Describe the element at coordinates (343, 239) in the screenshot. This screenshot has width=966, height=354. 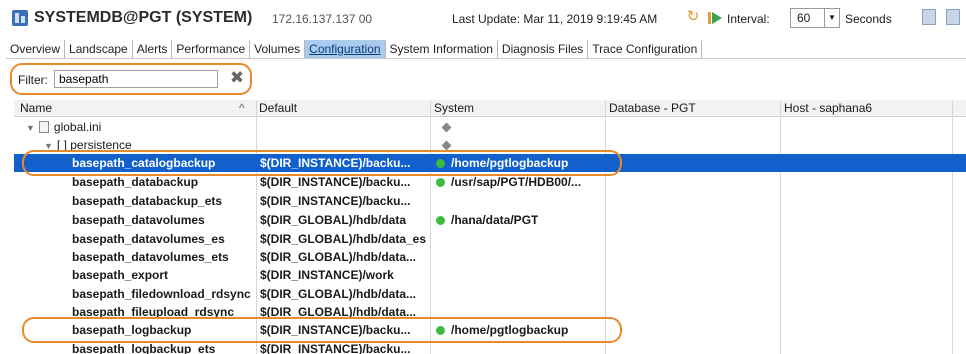
I see `param-default: $(DIR_GLOBAL)/hdb/data_es` at that location.